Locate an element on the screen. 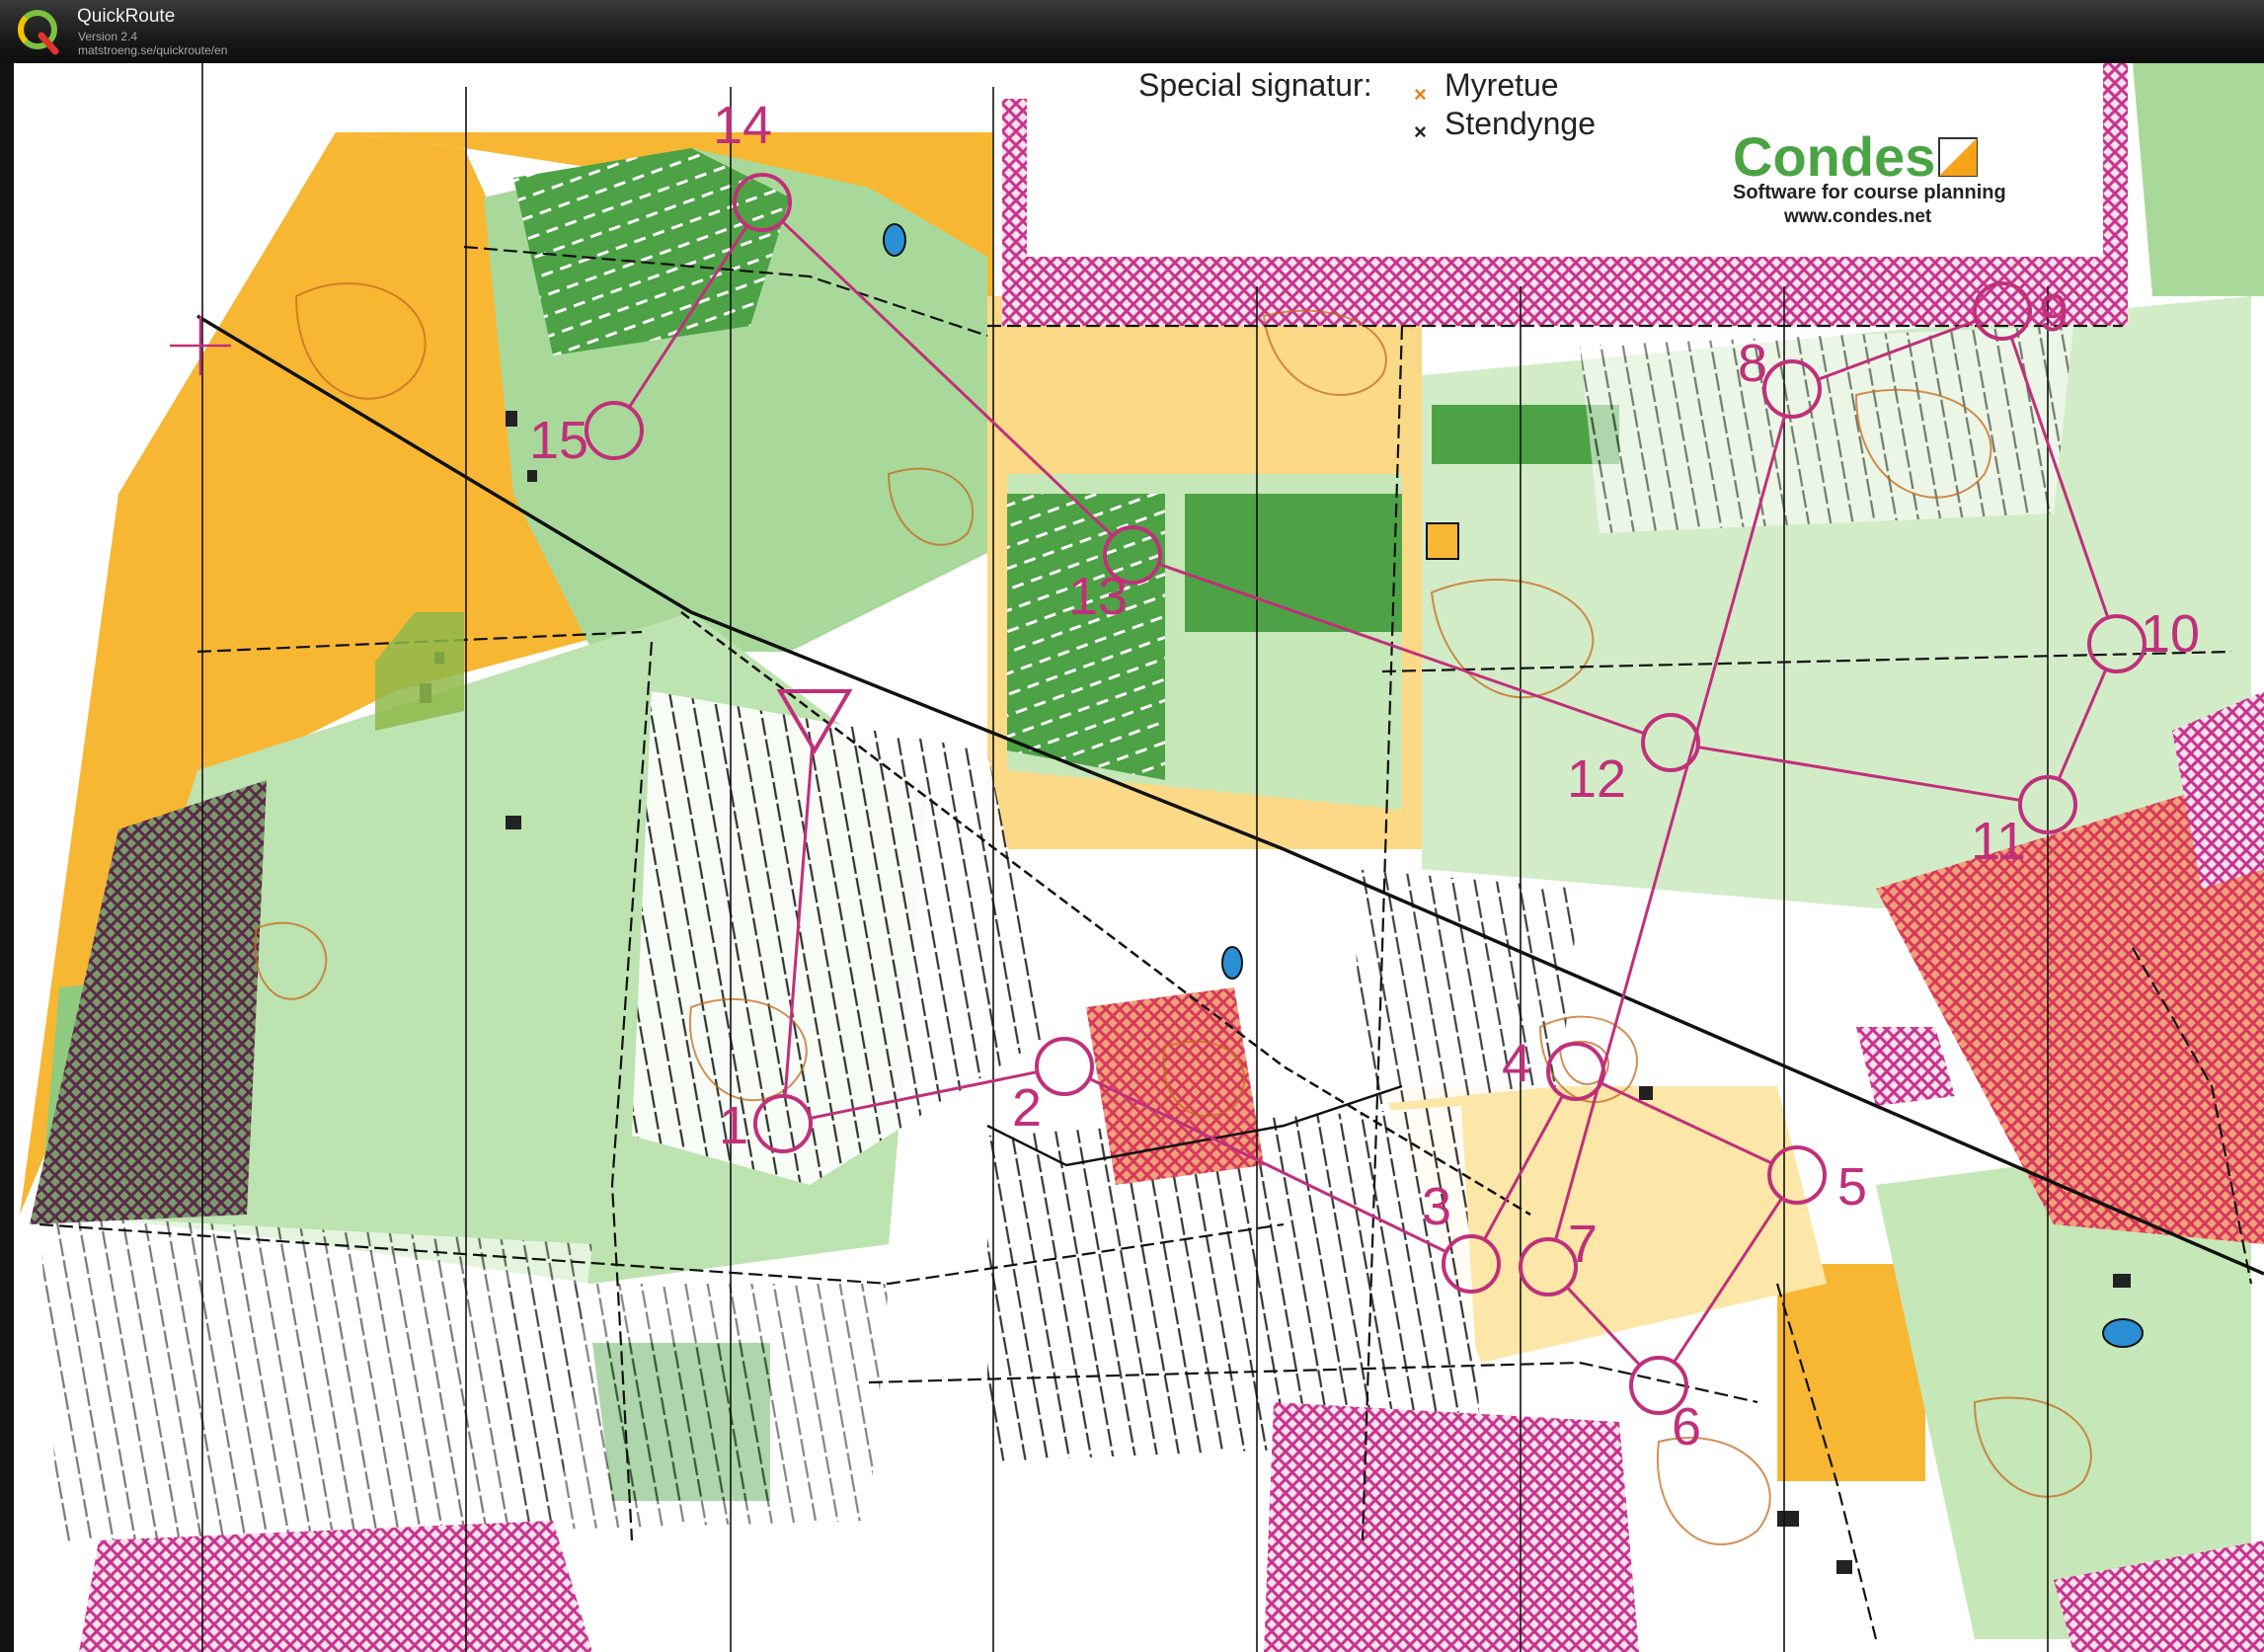  condes-logo-icon is located at coordinates (1958, 157).